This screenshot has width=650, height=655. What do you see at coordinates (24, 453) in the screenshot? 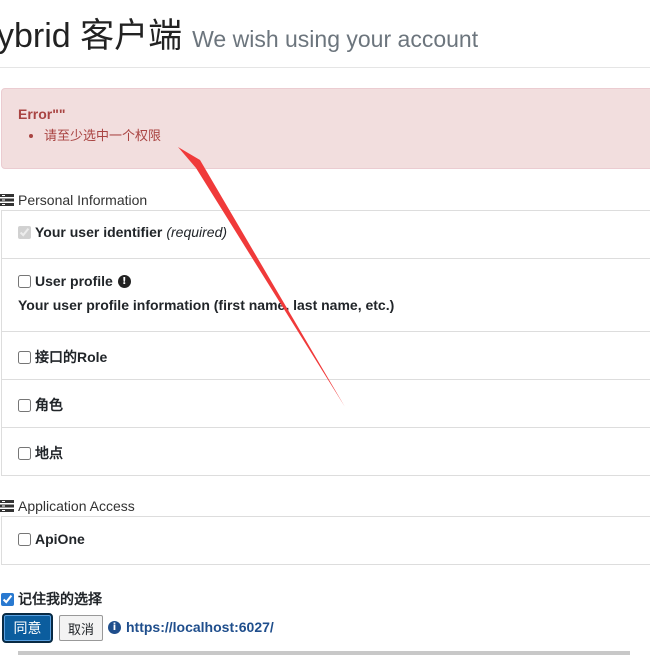
I see `scope-checkbox-location` at bounding box center [24, 453].